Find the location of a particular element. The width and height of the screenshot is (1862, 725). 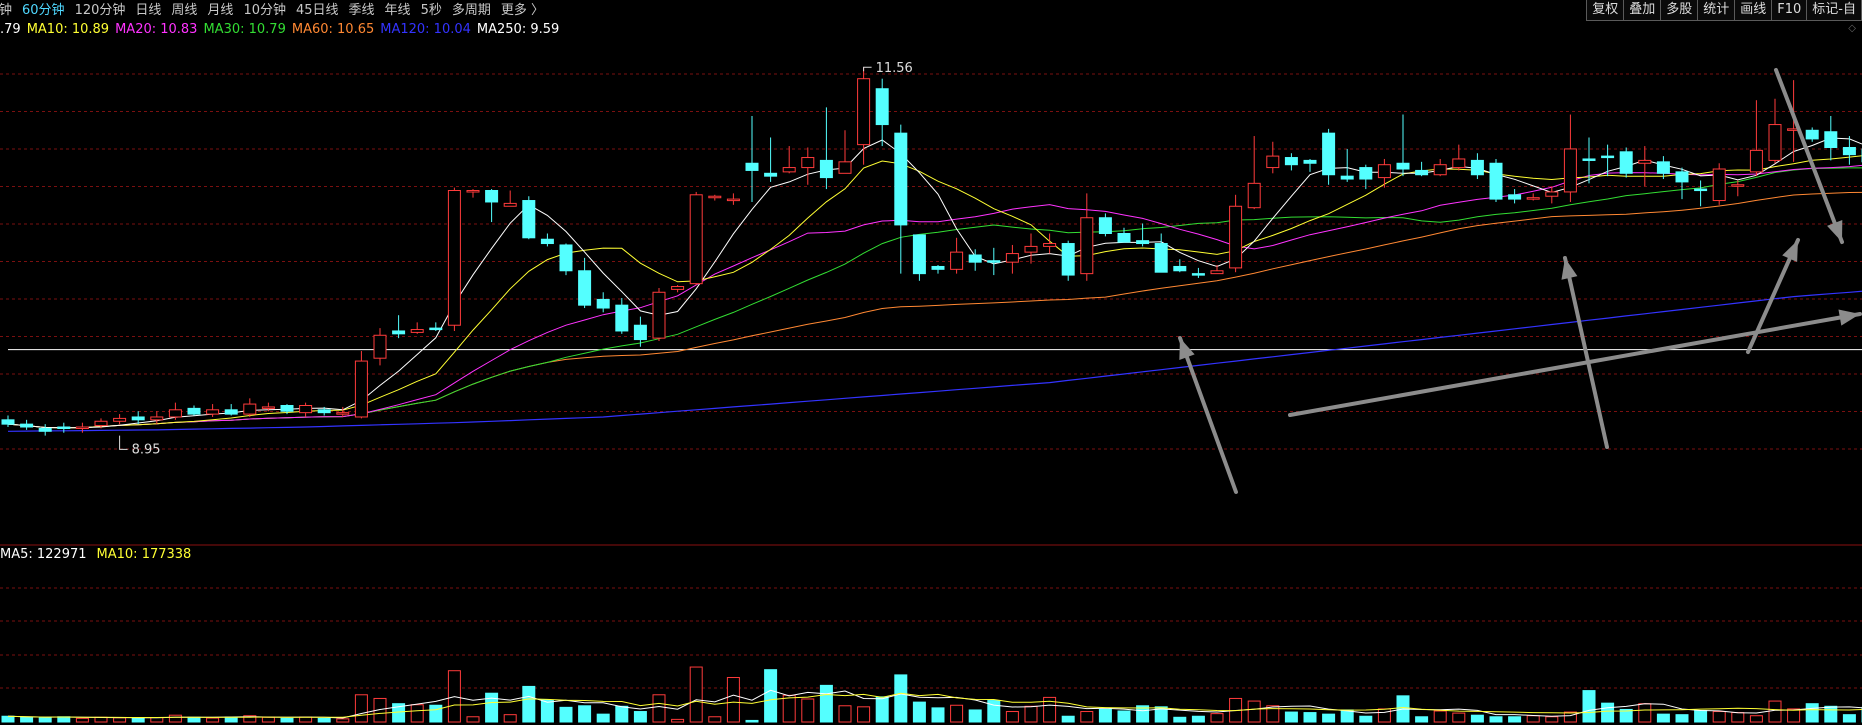

vol_legend-0: MA5: 122971 is located at coordinates (43, 554).